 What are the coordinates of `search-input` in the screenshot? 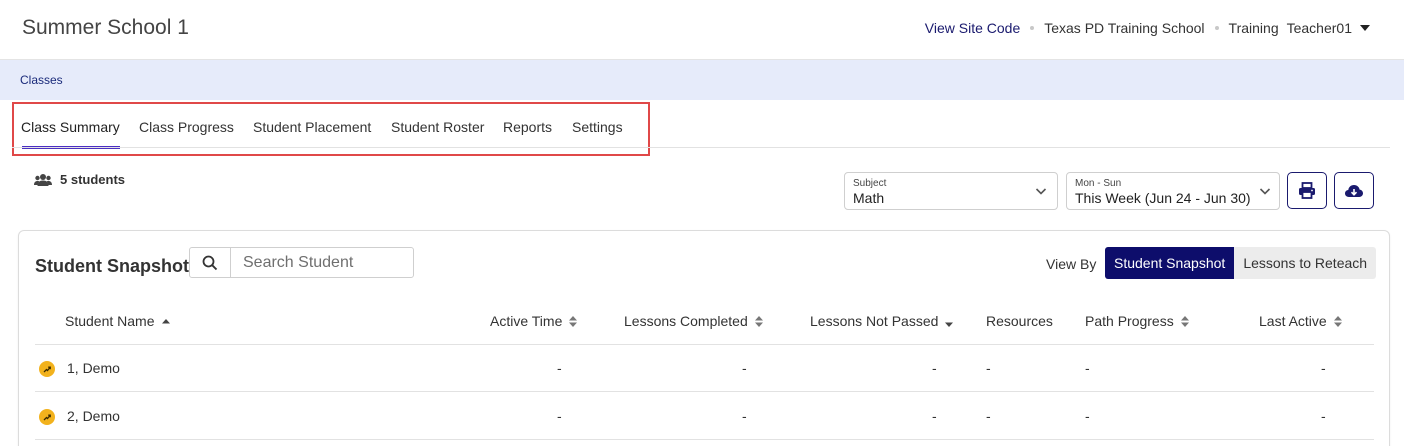 It's located at (322, 262).